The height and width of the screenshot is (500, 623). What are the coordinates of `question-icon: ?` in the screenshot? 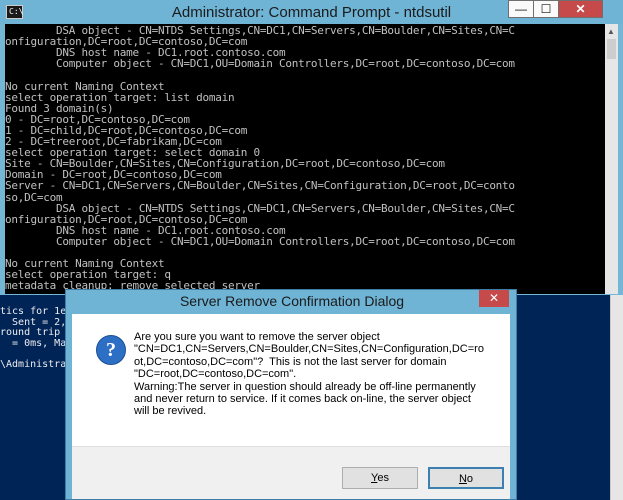 It's located at (111, 350).